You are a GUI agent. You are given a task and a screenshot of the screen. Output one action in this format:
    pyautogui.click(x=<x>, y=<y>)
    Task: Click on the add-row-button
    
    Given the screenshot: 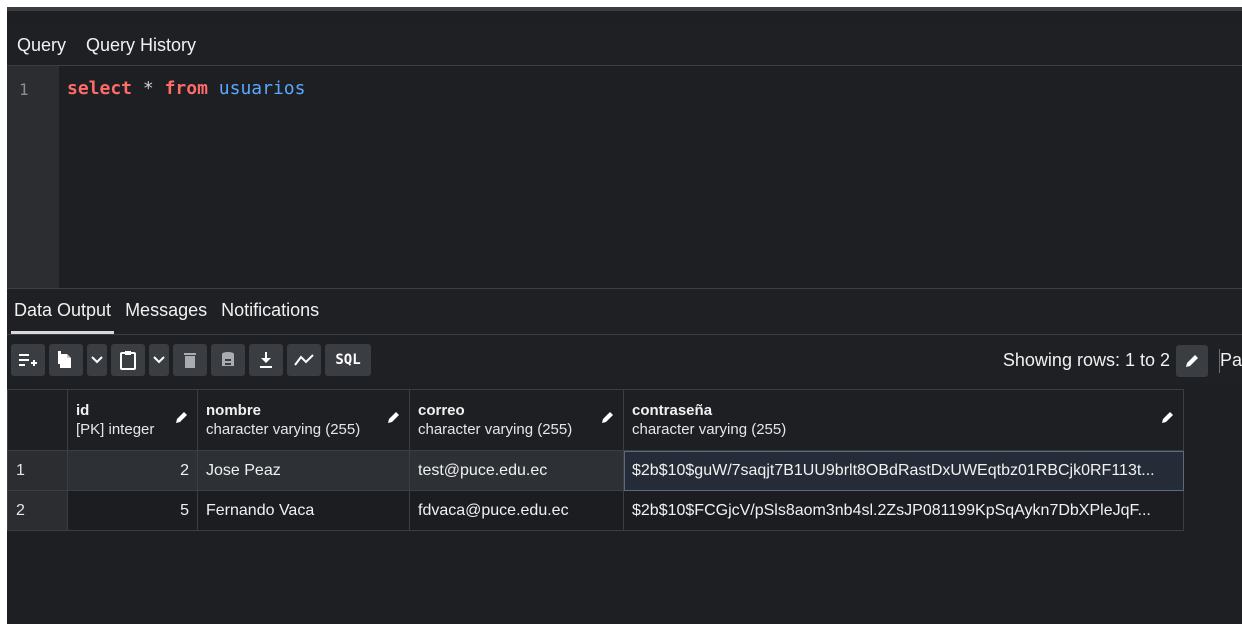 What is the action you would take?
    pyautogui.click(x=28, y=360)
    